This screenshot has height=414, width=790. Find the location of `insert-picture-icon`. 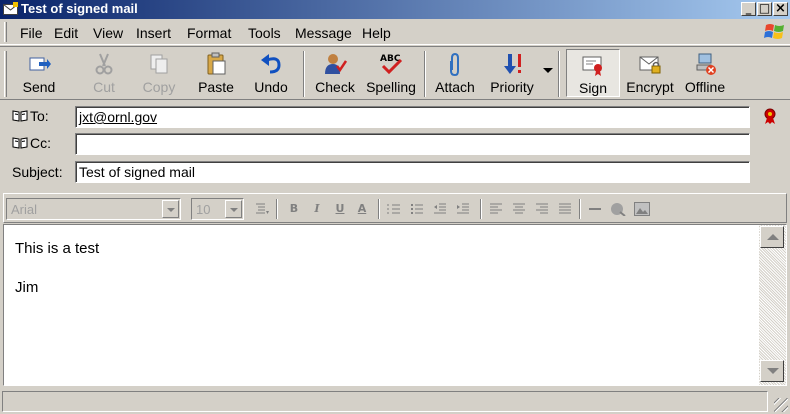

insert-picture-icon is located at coordinates (642, 209).